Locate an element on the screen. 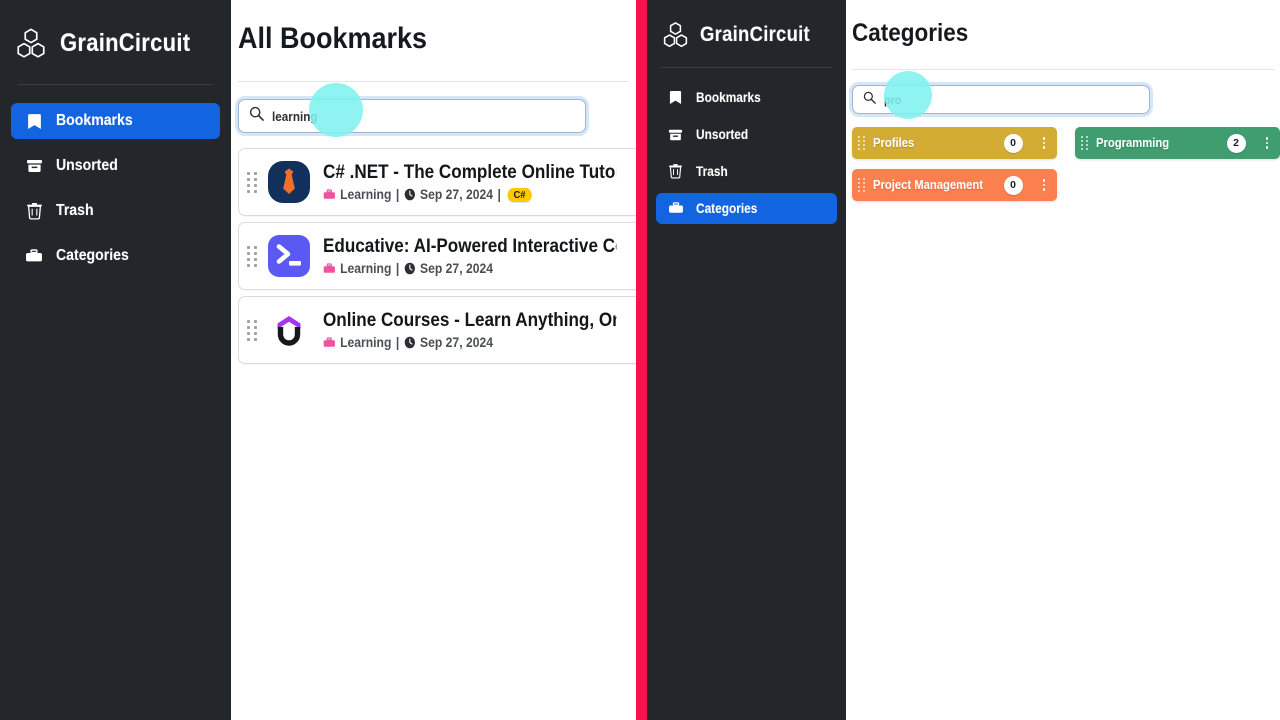 This screenshot has height=720, width=1280. udemy-u-icon is located at coordinates (289, 330).